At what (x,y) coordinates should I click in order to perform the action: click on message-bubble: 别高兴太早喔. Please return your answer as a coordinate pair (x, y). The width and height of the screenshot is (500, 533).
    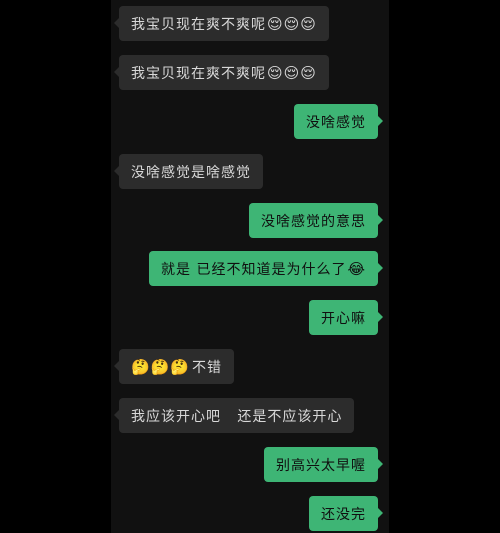
    Looking at the image, I should click on (323, 464).